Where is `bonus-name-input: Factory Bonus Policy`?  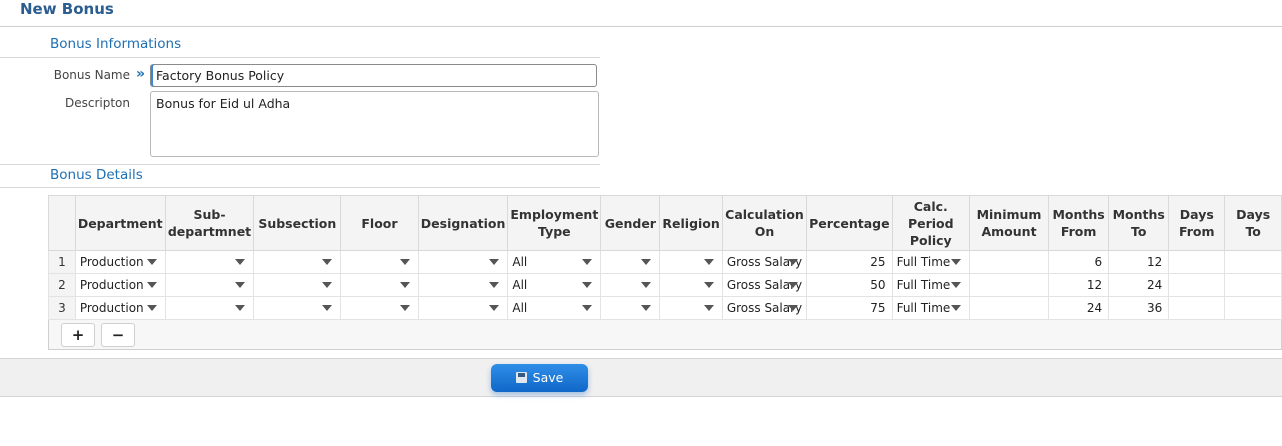
bonus-name-input: Factory Bonus Policy is located at coordinates (373, 75).